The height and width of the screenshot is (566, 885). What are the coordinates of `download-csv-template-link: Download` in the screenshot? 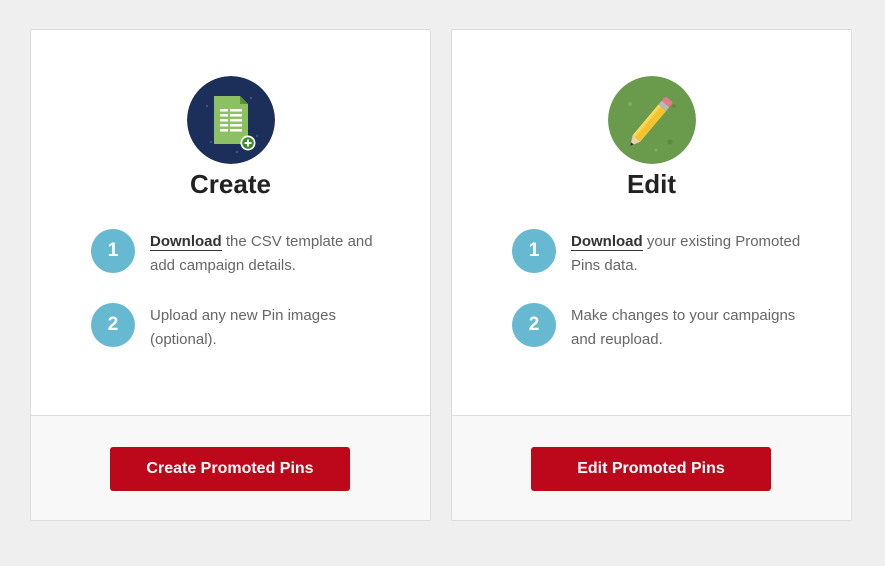 It's located at (186, 242).